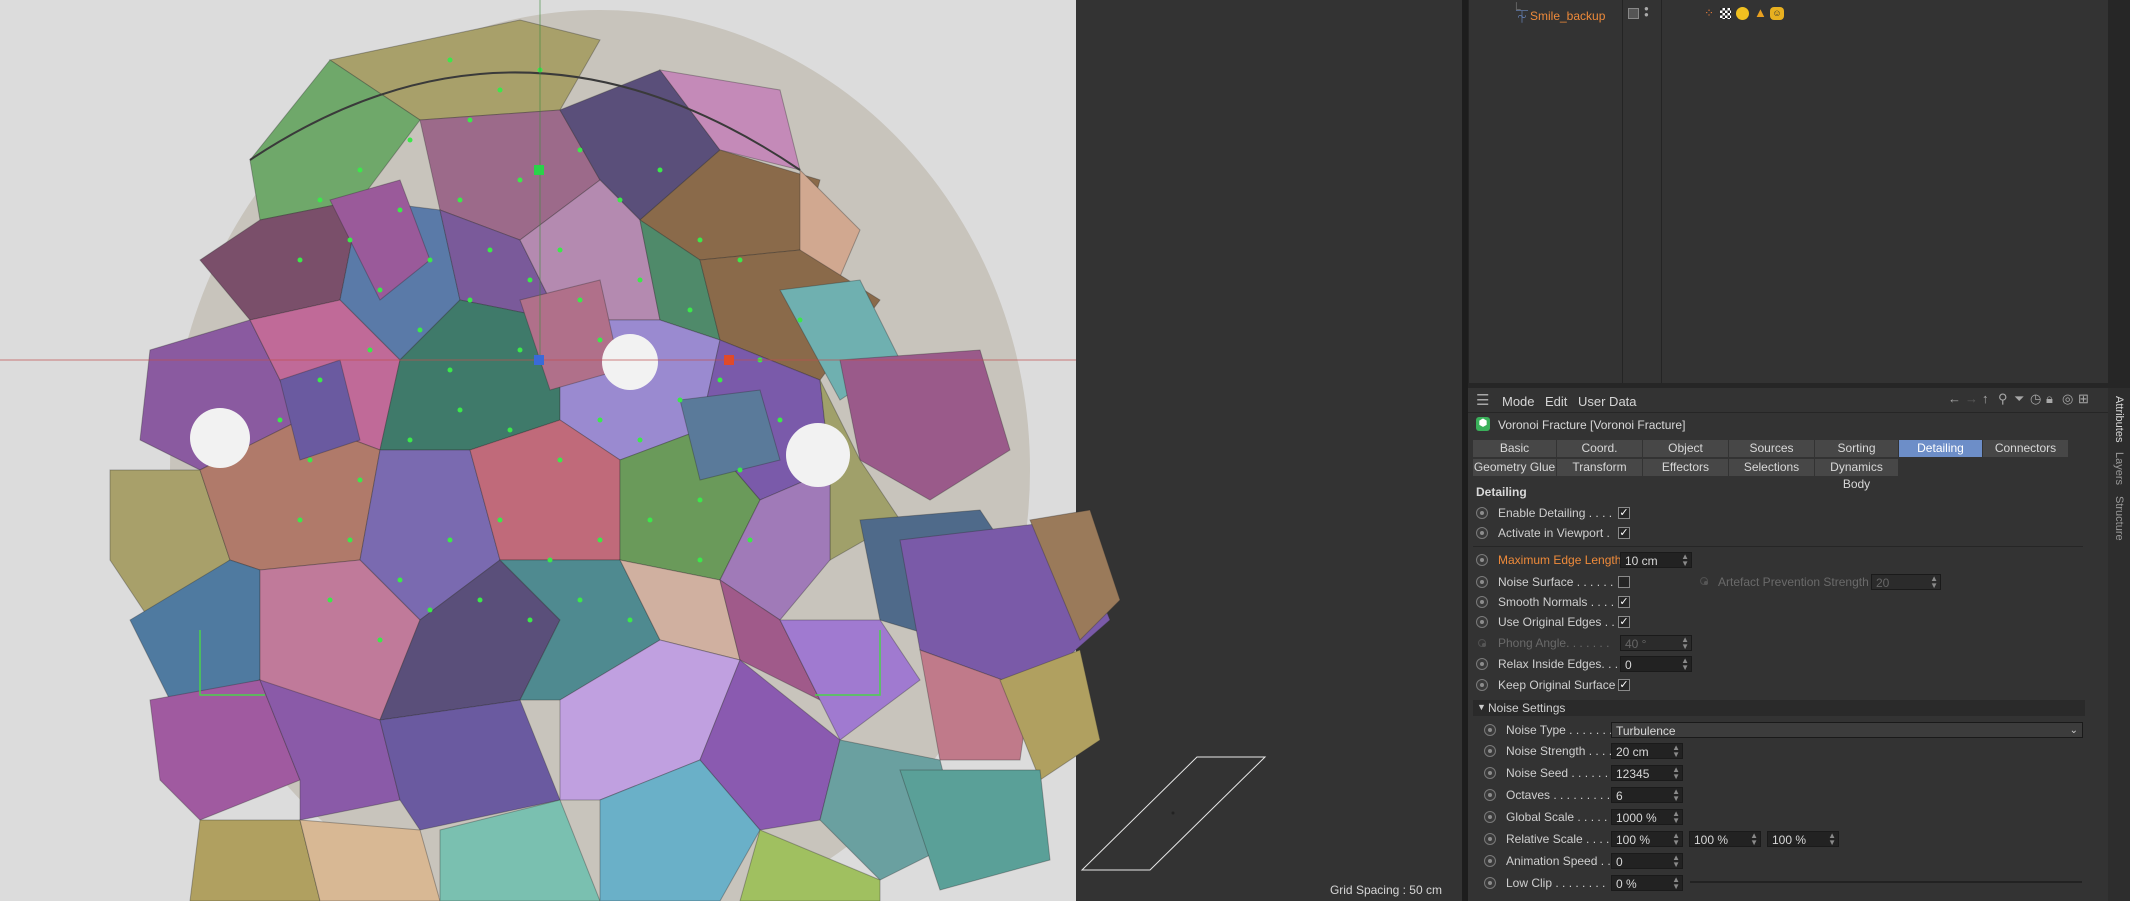 Image resolution: width=2130 pixels, height=901 pixels. What do you see at coordinates (1624, 513) in the screenshot?
I see `enable-detailing-checkbox: ✓` at bounding box center [1624, 513].